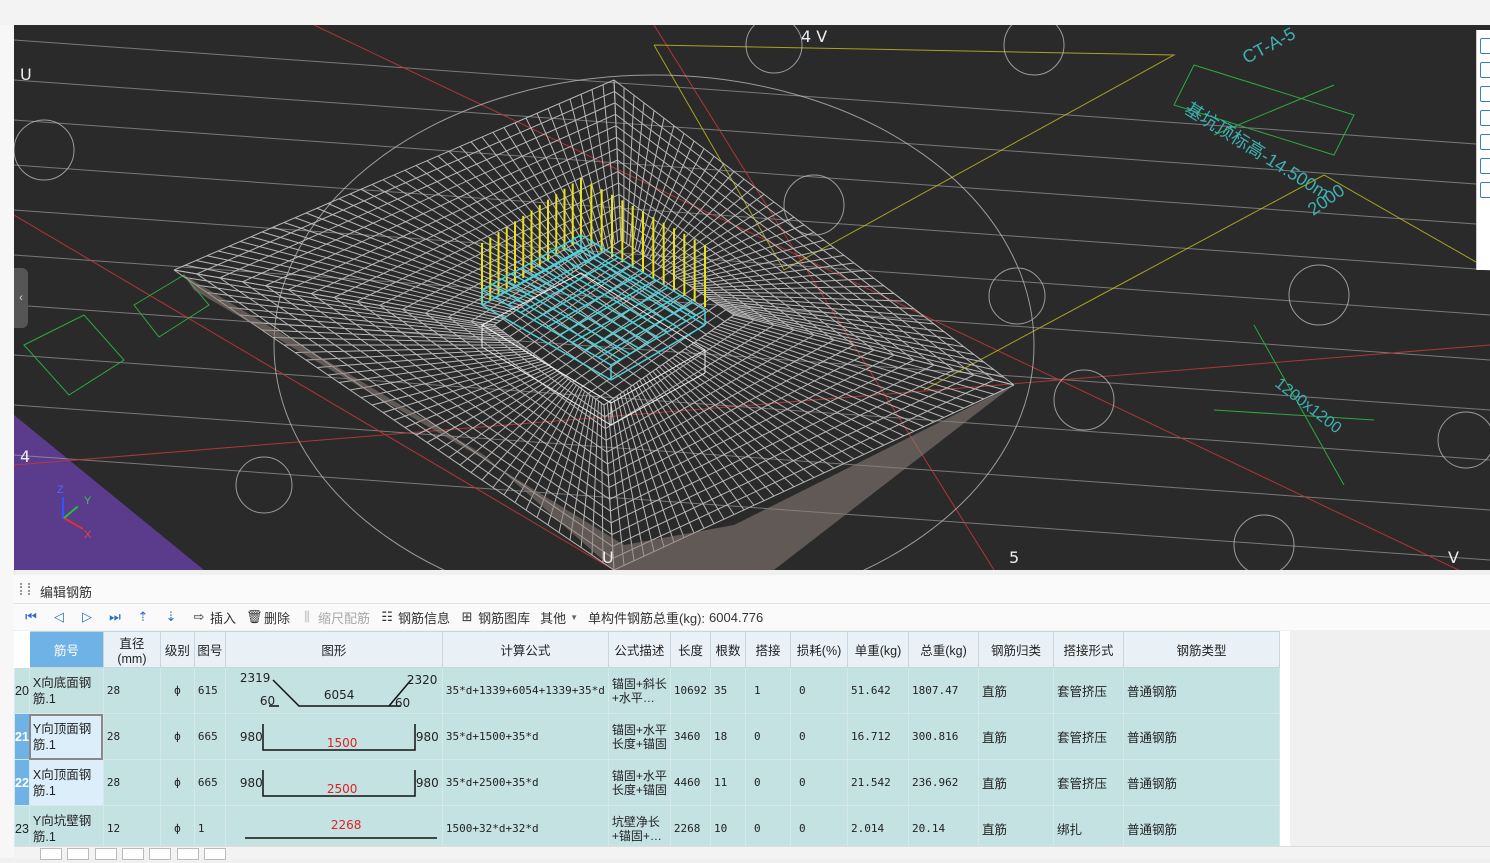  Describe the element at coordinates (819, 650) in the screenshot. I see `col-header-loss: 损耗(%)` at that location.